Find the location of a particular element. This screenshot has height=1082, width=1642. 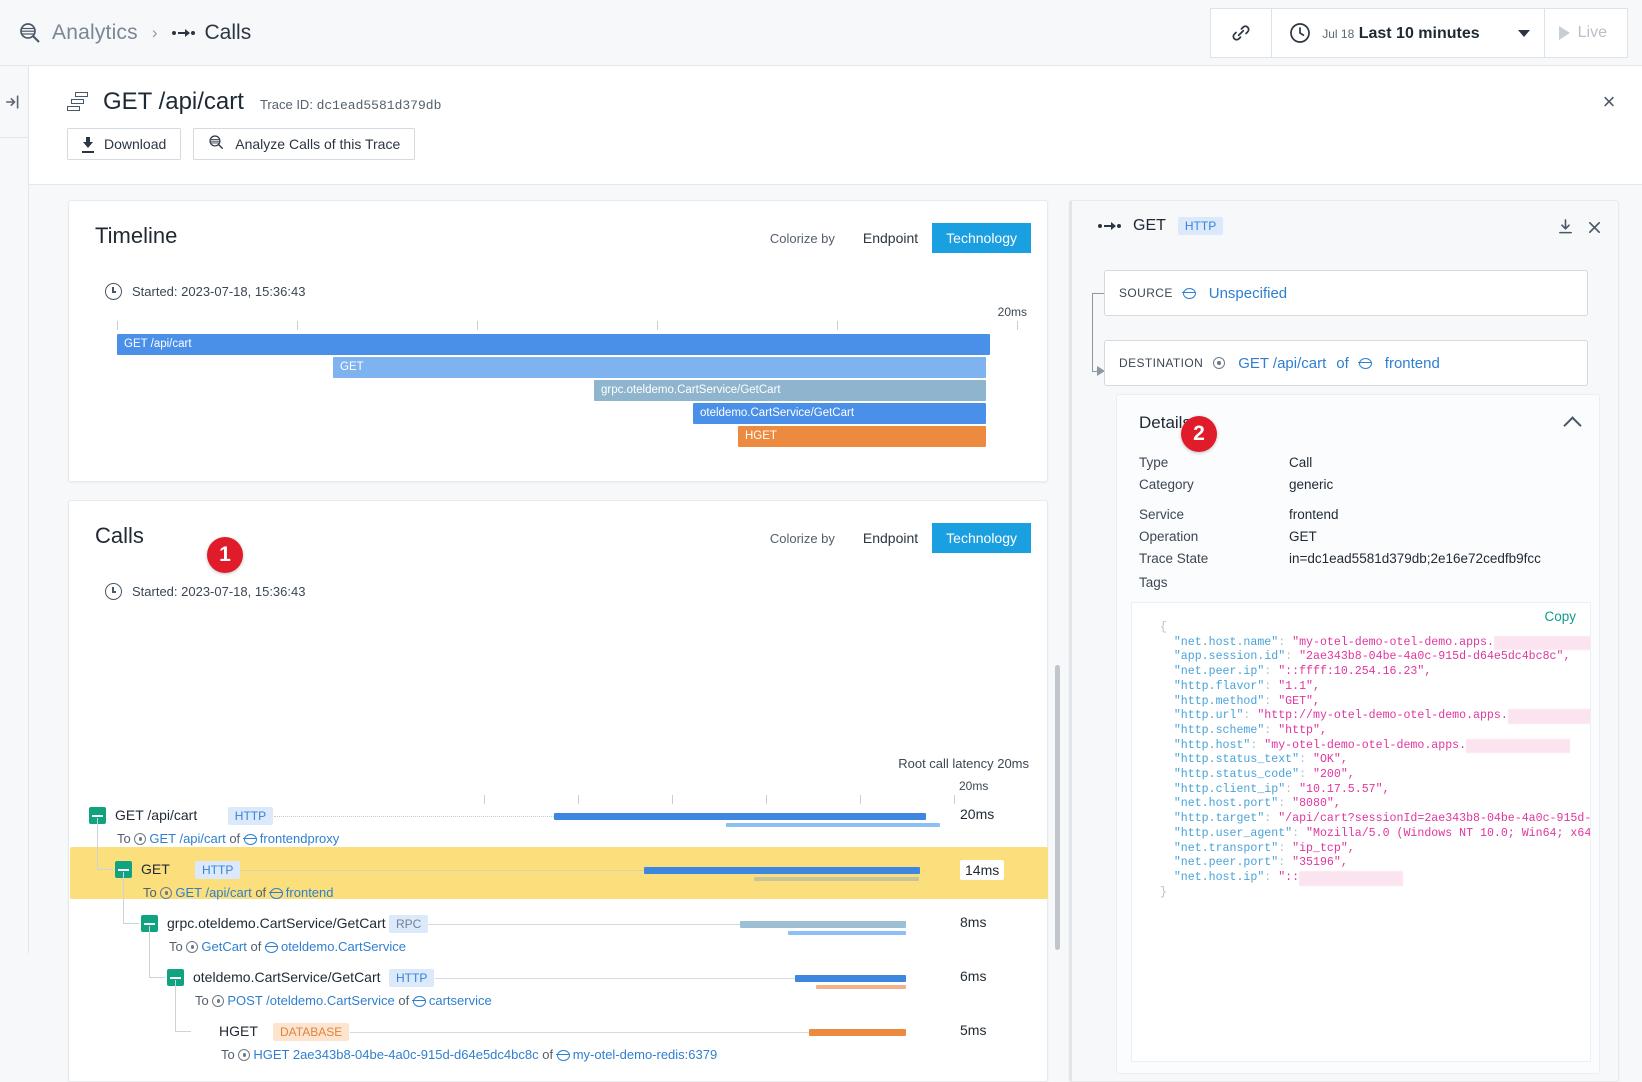

clock-icon is located at coordinates (113, 591).